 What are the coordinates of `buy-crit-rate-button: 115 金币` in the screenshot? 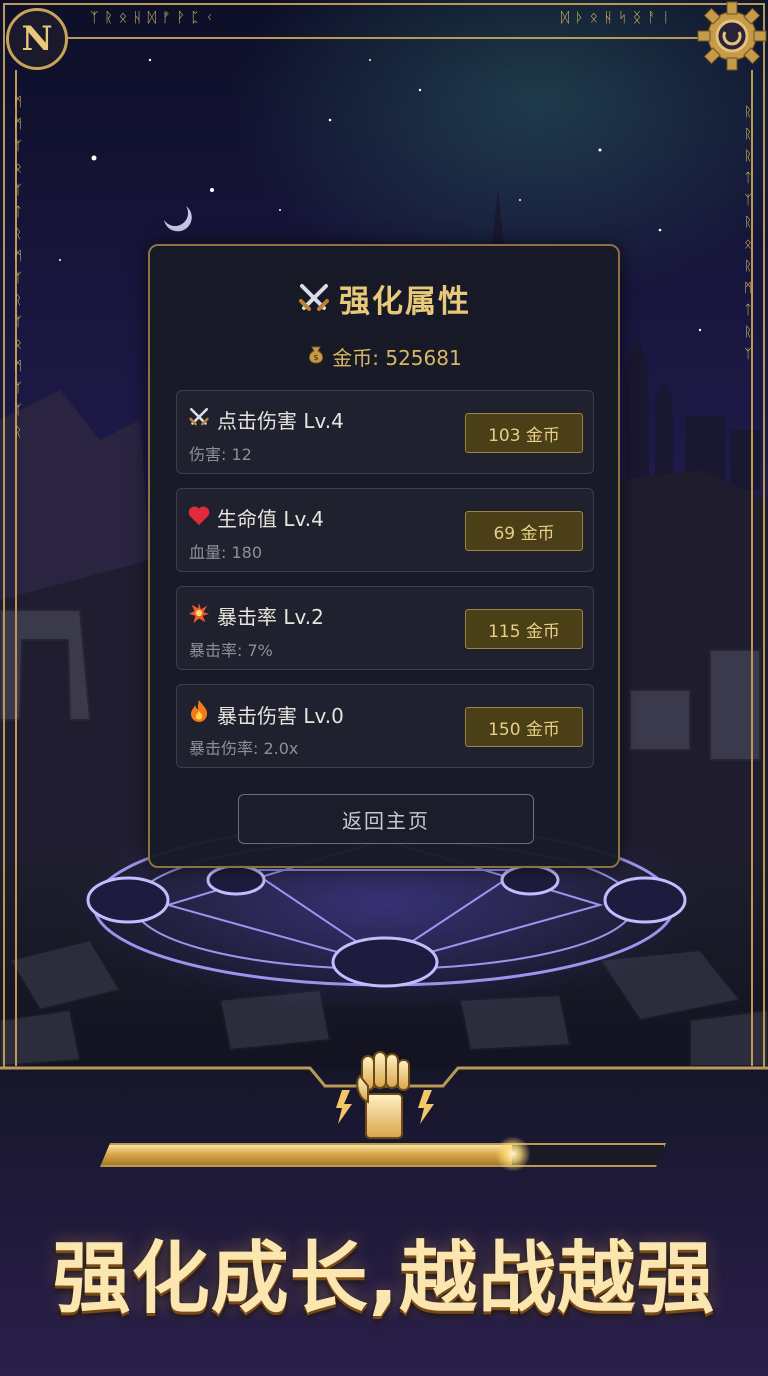 It's located at (524, 629).